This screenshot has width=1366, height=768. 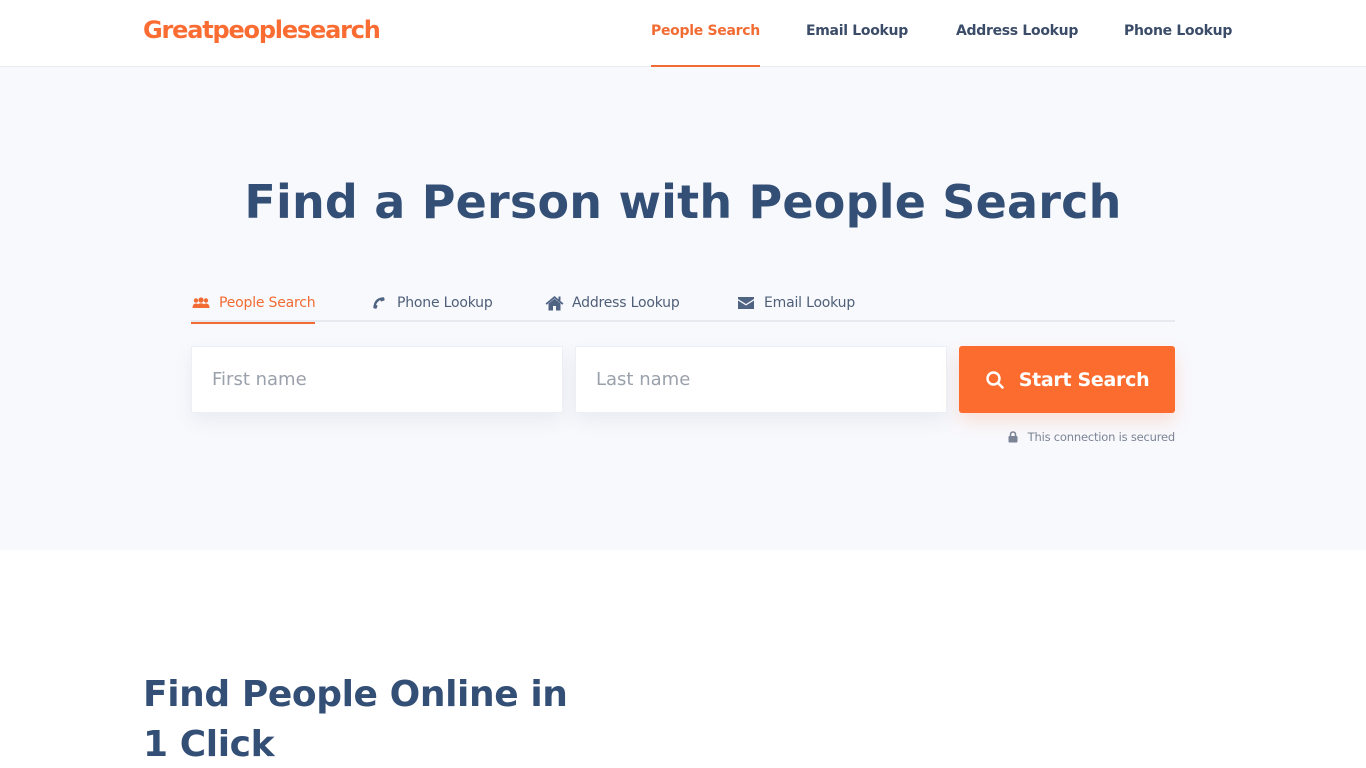 I want to click on first-name-field, so click(x=377, y=379).